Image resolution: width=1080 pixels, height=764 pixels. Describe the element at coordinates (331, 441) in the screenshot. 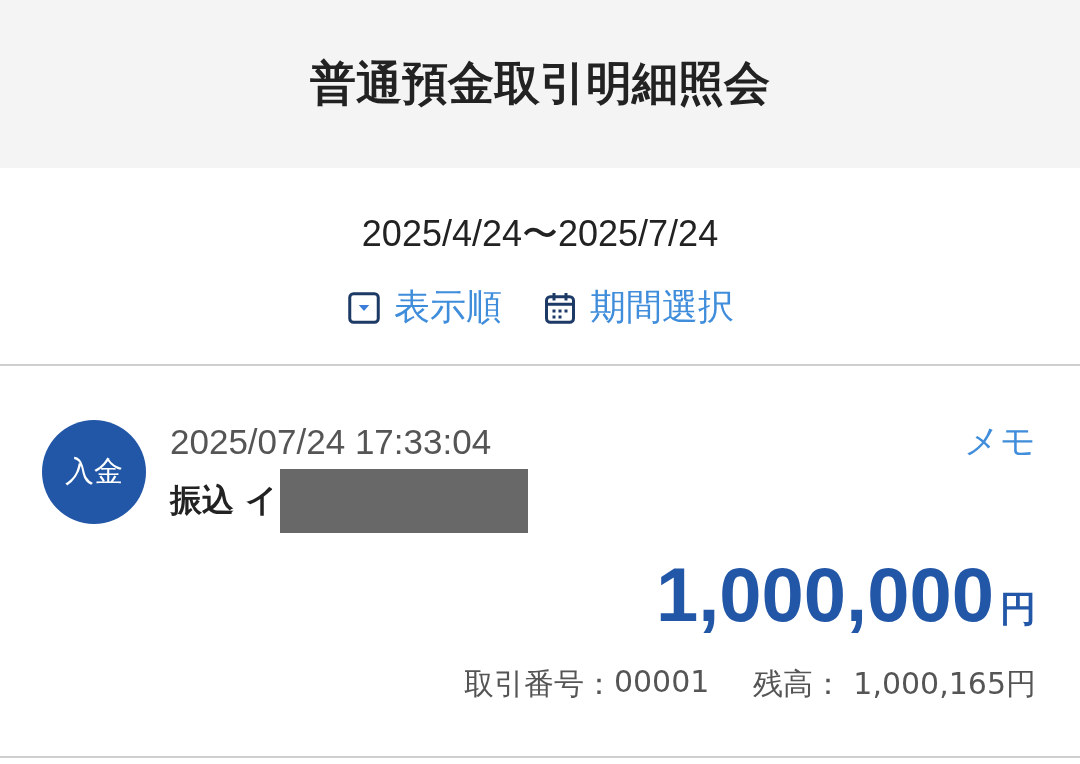

I see `transaction-datetime: 2025/07/24 17:33:04` at that location.